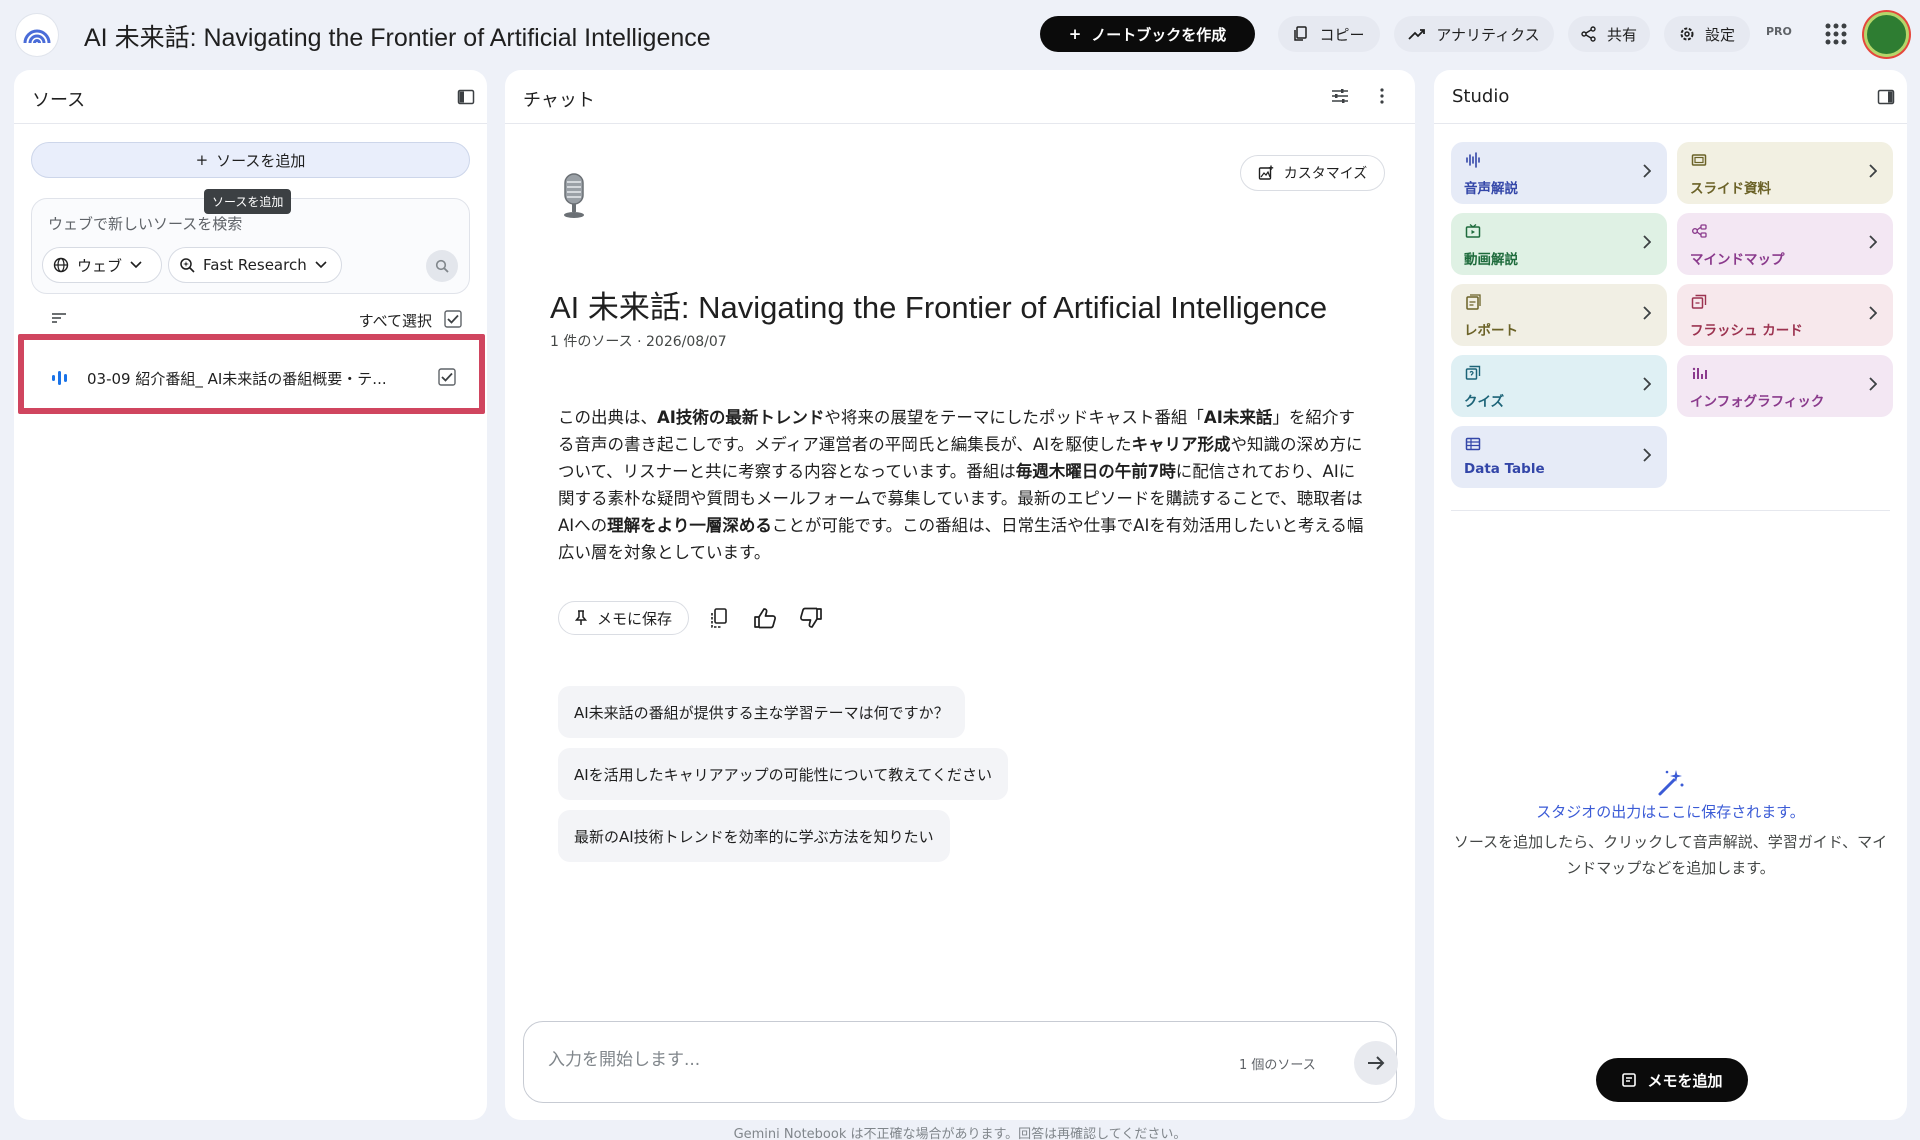 This screenshot has width=1920, height=1140. I want to click on select-all-checkbox, so click(453, 319).